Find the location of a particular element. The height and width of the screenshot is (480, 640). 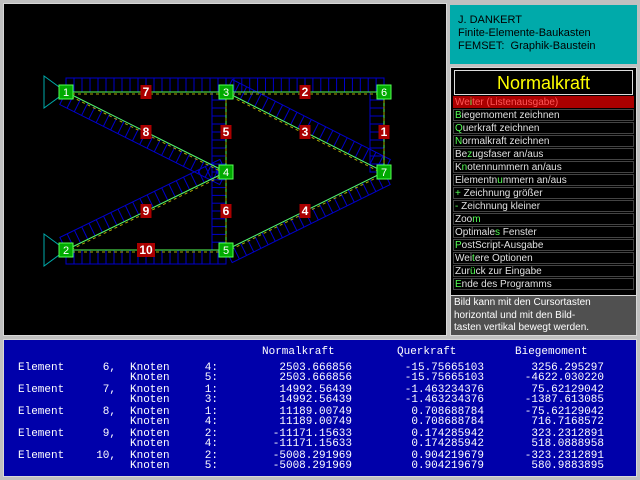

menu-item-text: Zeichnung kleiner is located at coordinates (499, 206).